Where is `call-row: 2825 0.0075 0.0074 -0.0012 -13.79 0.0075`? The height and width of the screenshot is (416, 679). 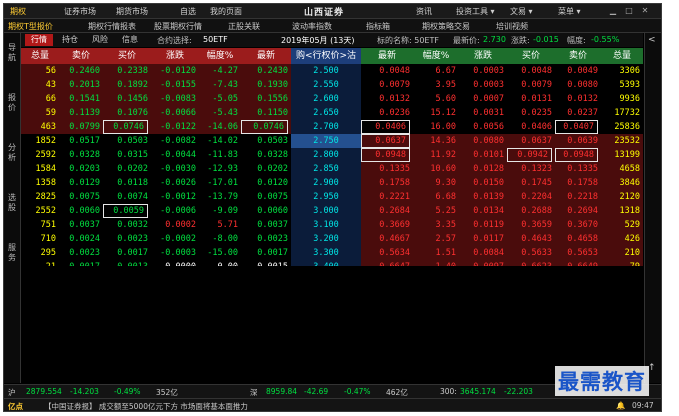 call-row: 2825 0.0075 0.0074 -0.0012 -13.79 0.0075 is located at coordinates (156, 197).